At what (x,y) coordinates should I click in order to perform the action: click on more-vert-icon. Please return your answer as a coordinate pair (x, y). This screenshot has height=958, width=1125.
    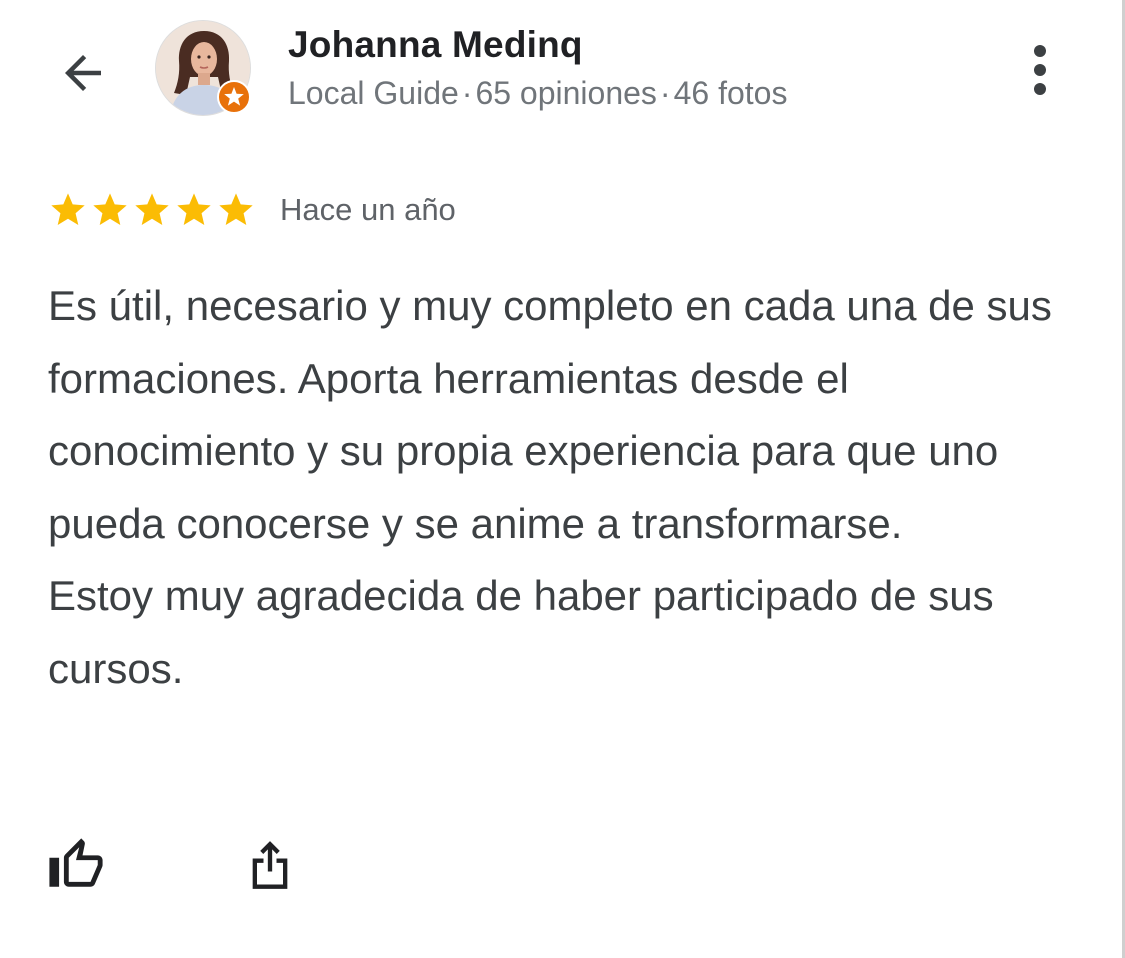
    Looking at the image, I should click on (1040, 70).